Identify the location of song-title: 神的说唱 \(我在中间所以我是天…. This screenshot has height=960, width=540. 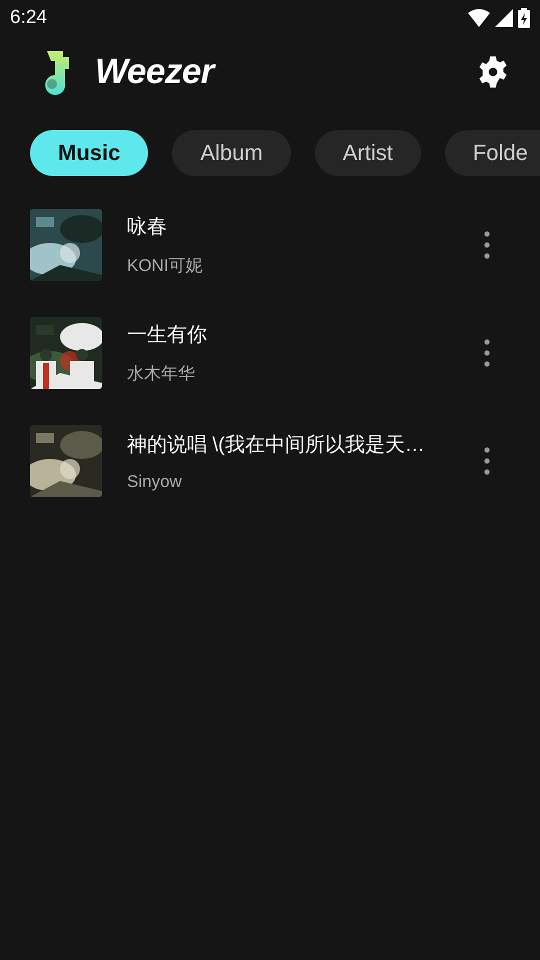
(276, 445).